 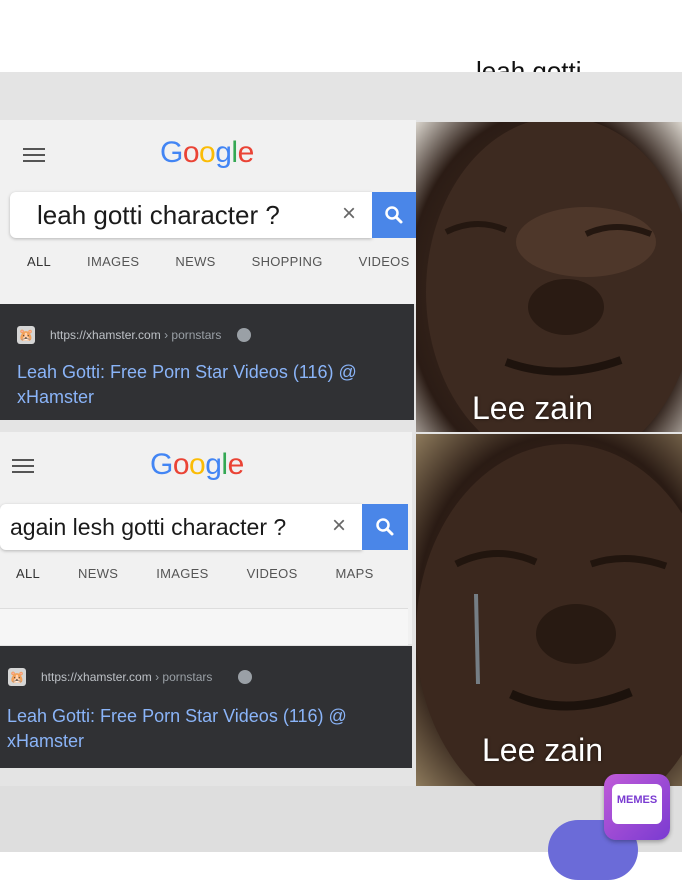 What do you see at coordinates (554, 277) in the screenshot?
I see `face-illustration` at bounding box center [554, 277].